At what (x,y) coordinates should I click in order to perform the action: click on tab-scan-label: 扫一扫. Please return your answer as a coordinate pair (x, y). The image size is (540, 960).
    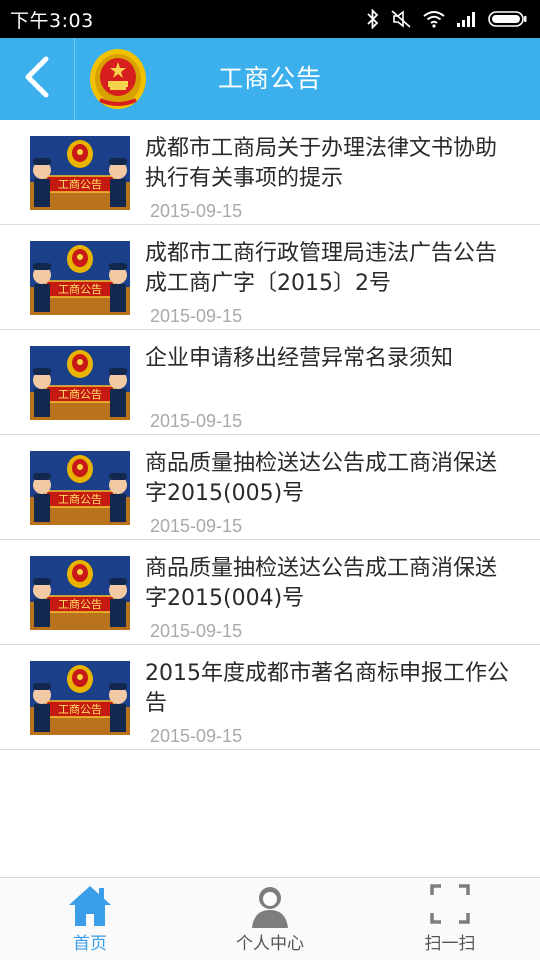
    Looking at the image, I should click on (450, 944).